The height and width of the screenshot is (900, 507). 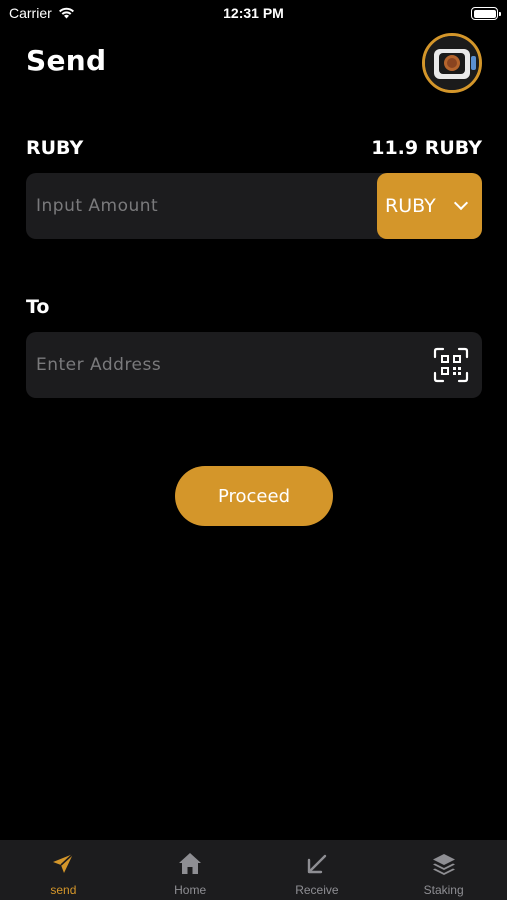 I want to click on address-input, so click(x=221, y=365).